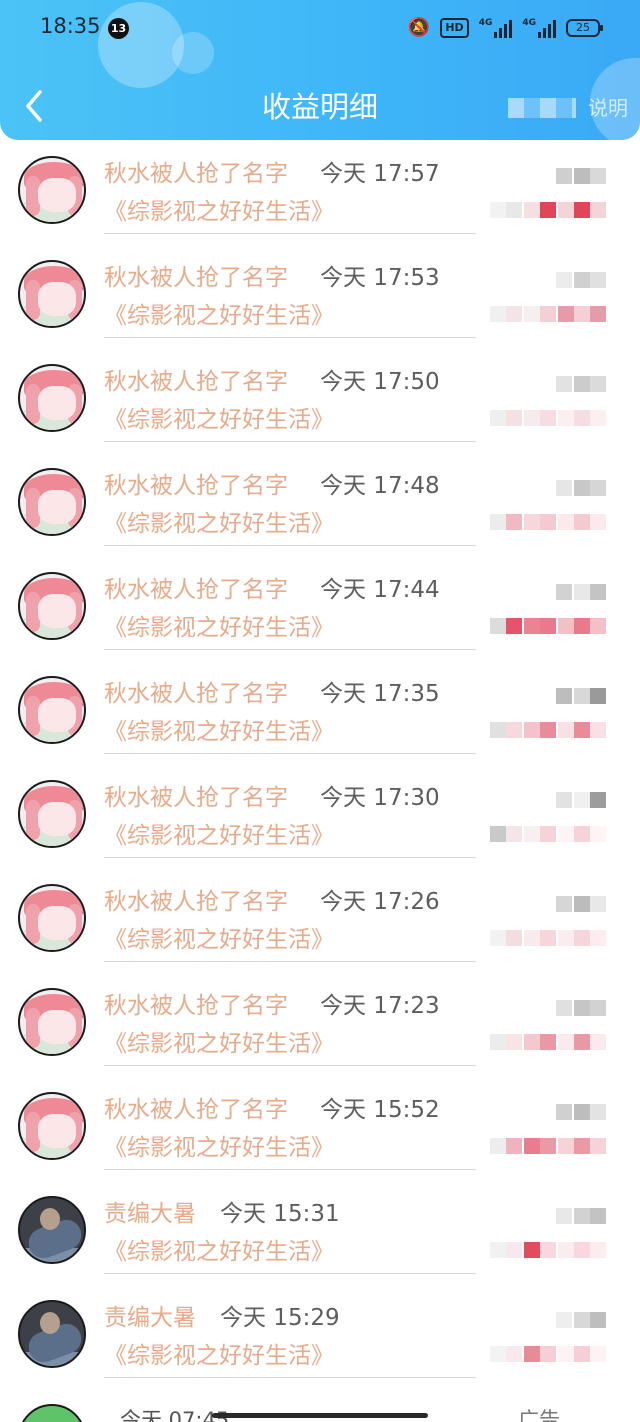  I want to click on list-item-time: 今天 15:52, so click(380, 1110).